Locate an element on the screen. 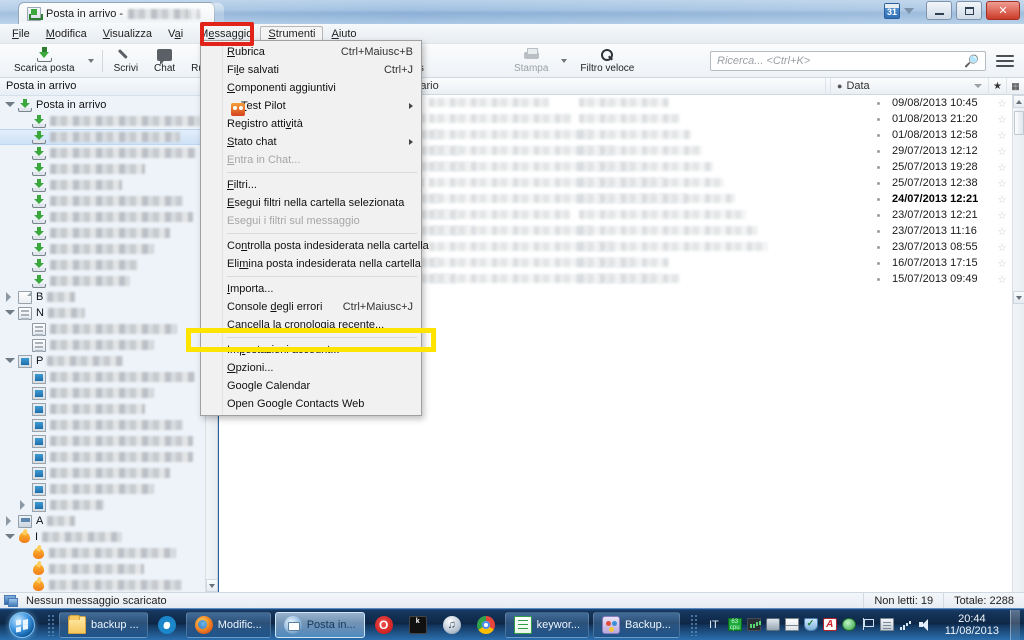 The width and height of the screenshot is (1024, 640). menu-item-open-google-contacts-web: Open Google Contacts Web is located at coordinates (311, 404).